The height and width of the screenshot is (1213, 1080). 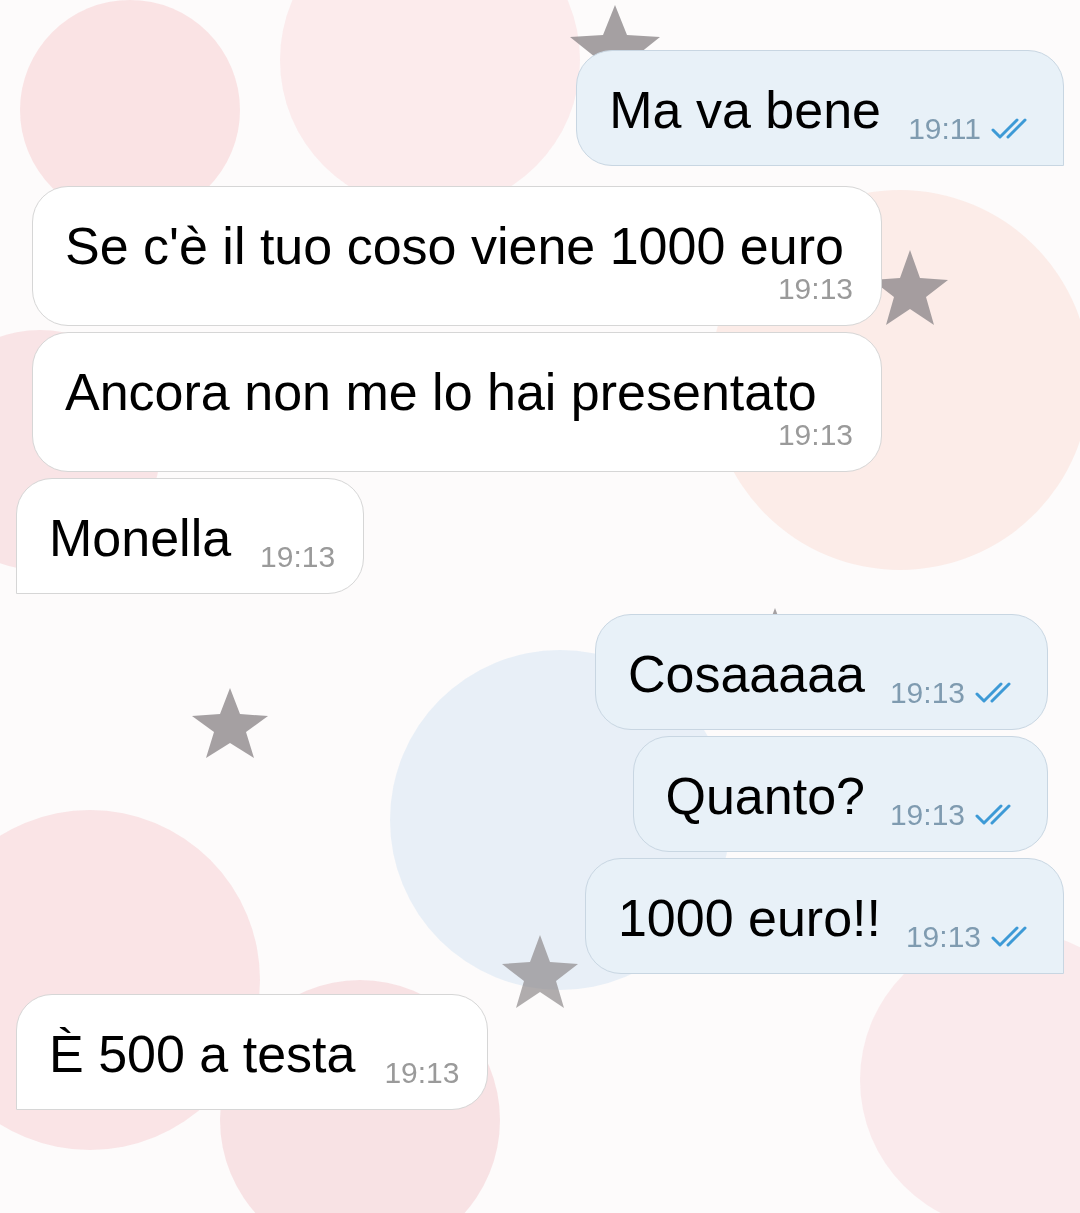 I want to click on message-text: Monella, so click(x=140, y=538).